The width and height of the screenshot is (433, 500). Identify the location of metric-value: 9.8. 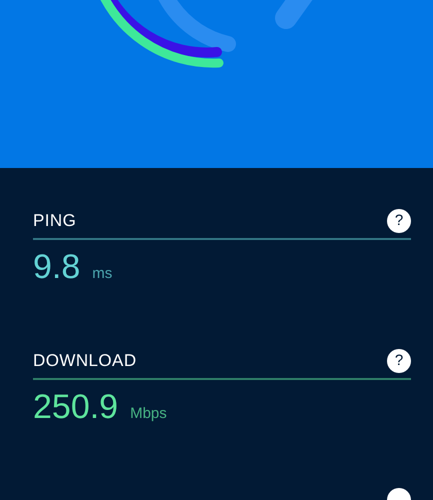
(56, 267).